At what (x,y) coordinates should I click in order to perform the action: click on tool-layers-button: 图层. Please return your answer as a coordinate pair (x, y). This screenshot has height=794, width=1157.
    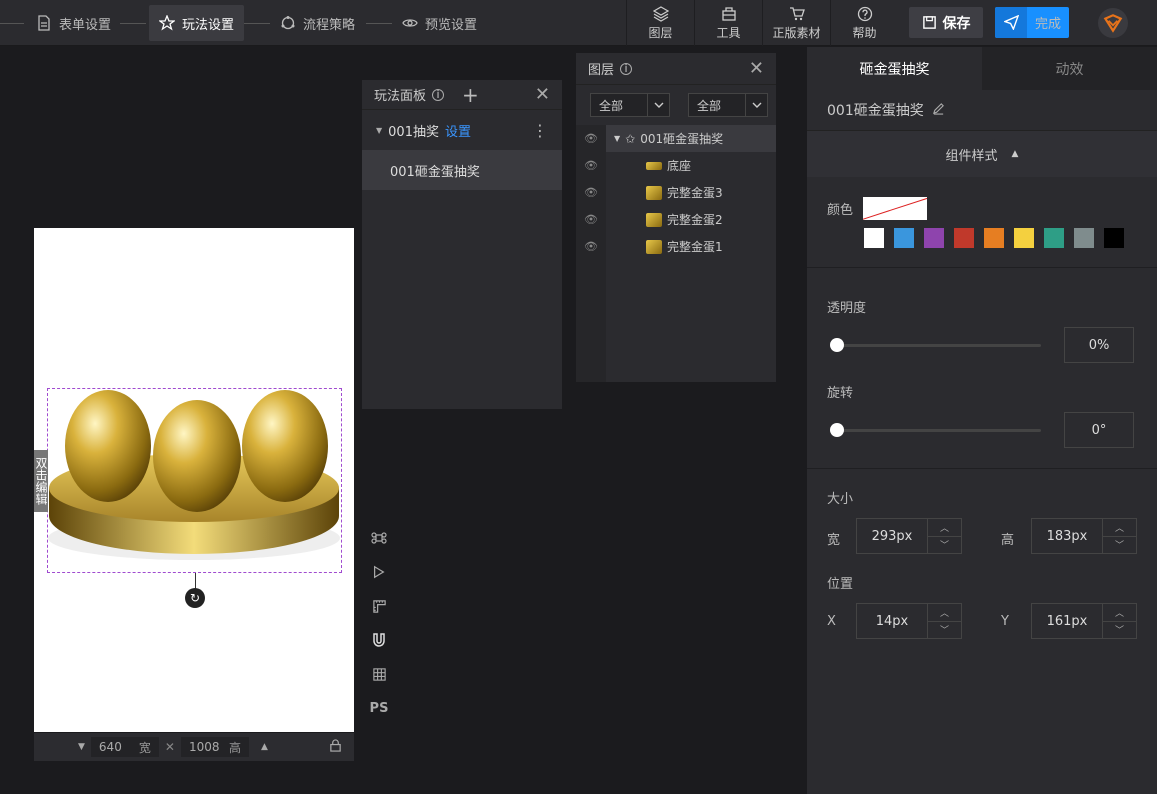
    Looking at the image, I should click on (660, 23).